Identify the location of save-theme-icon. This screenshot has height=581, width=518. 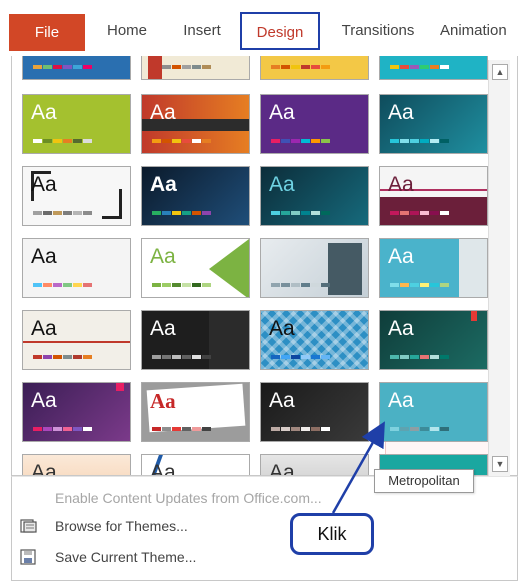
(28, 557).